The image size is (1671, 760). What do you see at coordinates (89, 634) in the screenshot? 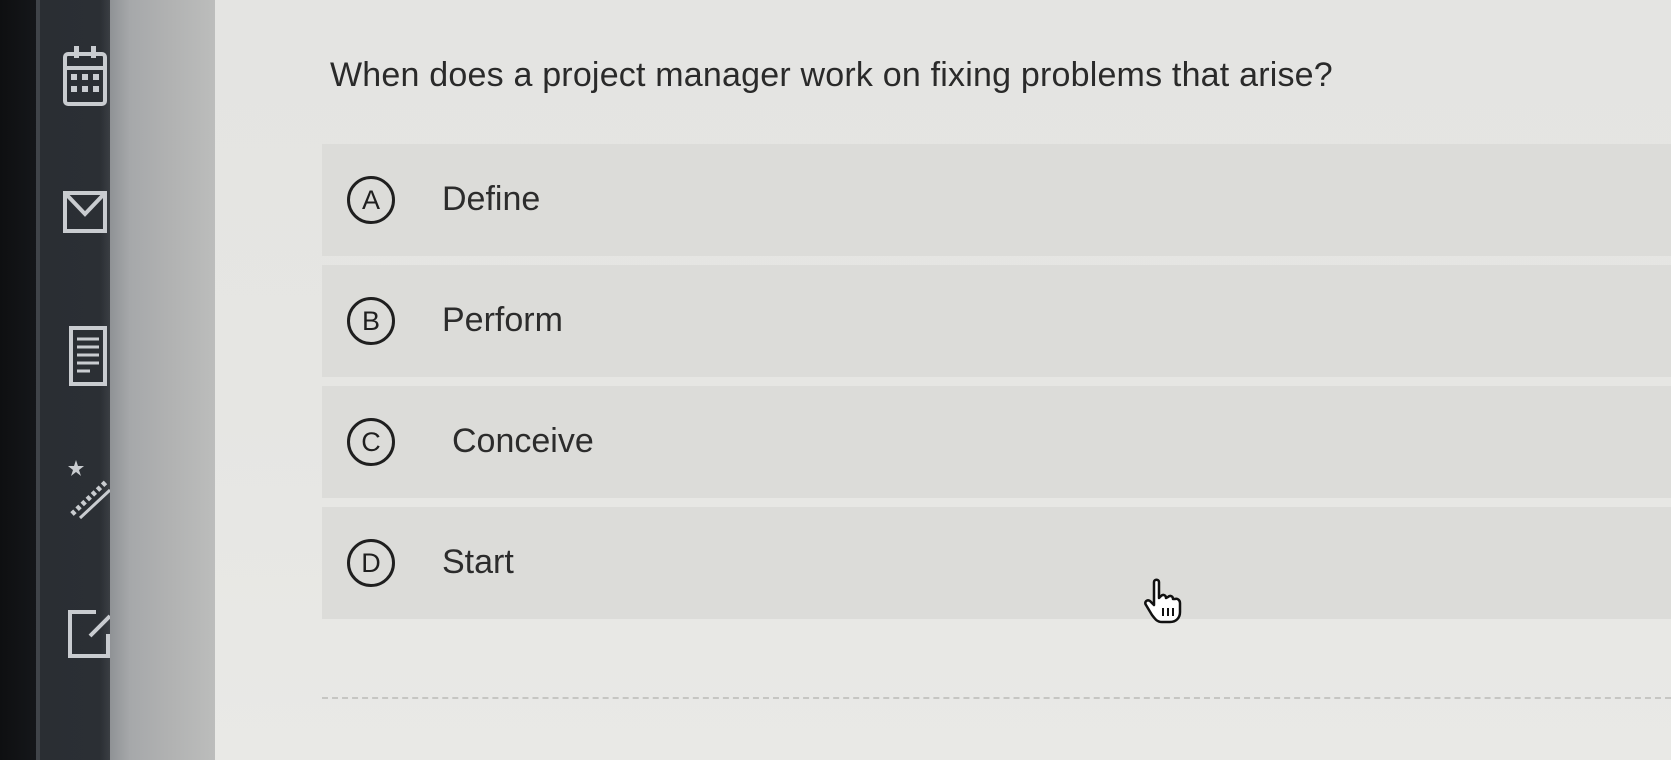
I see `edit-icon` at bounding box center [89, 634].